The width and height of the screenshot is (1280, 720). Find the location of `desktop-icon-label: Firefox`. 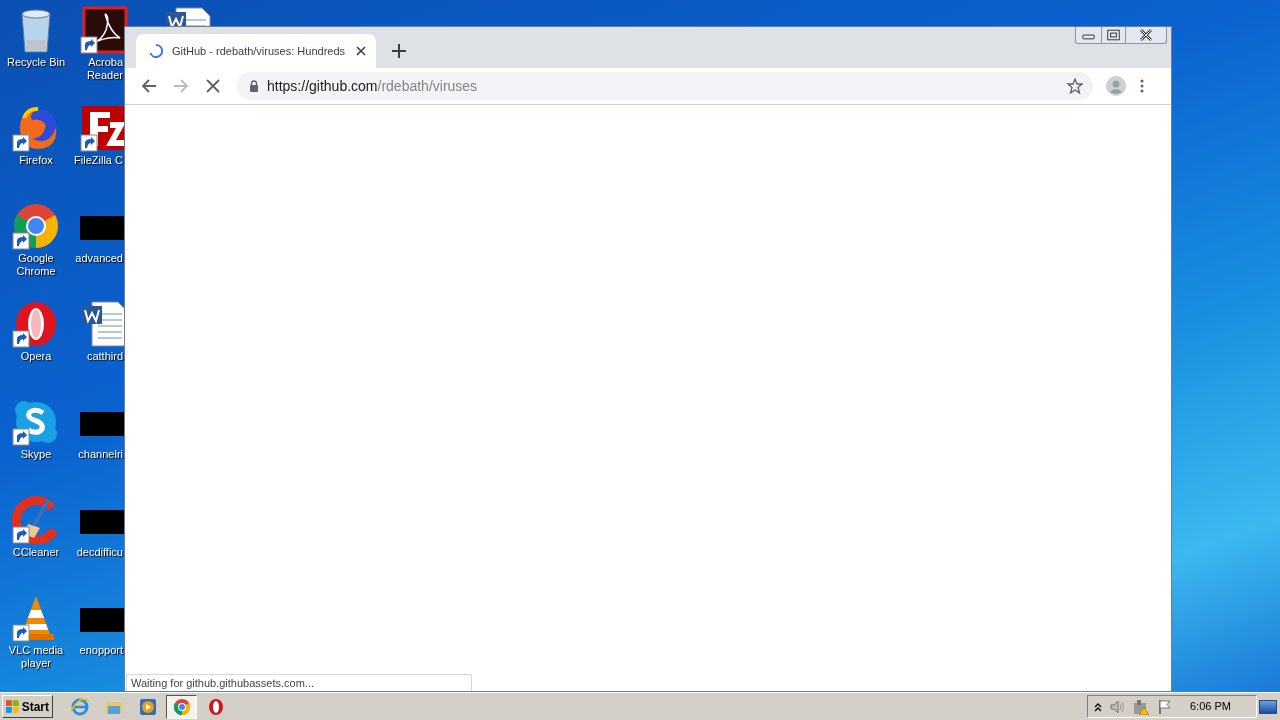

desktop-icon-label: Firefox is located at coordinates (36, 160).